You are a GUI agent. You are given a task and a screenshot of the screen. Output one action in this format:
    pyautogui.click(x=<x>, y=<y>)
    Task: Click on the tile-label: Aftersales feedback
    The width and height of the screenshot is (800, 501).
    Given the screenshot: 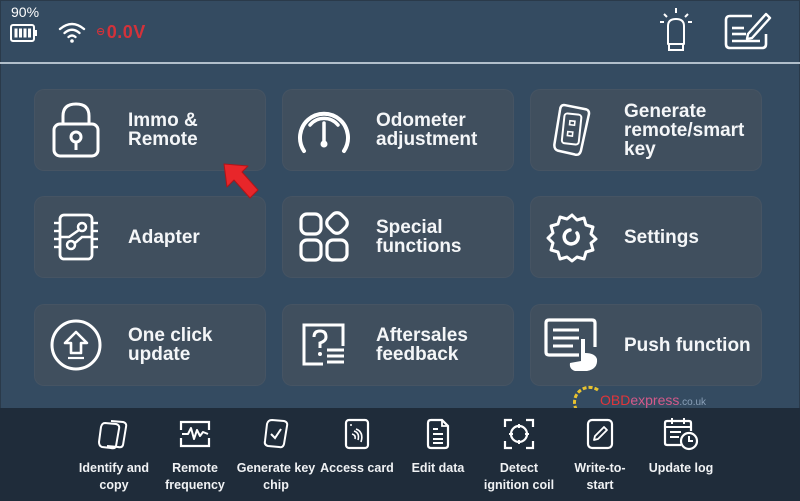 What is the action you would take?
    pyautogui.click(x=422, y=345)
    